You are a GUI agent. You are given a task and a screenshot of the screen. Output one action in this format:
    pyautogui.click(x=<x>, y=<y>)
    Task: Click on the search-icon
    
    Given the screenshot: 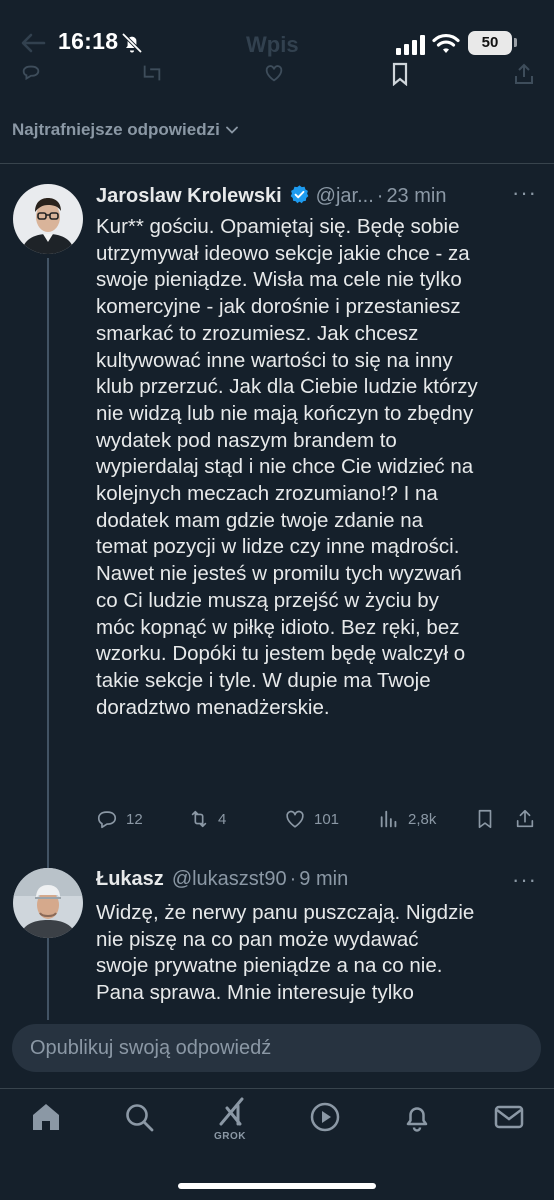 What is the action you would take?
    pyautogui.click(x=139, y=1117)
    